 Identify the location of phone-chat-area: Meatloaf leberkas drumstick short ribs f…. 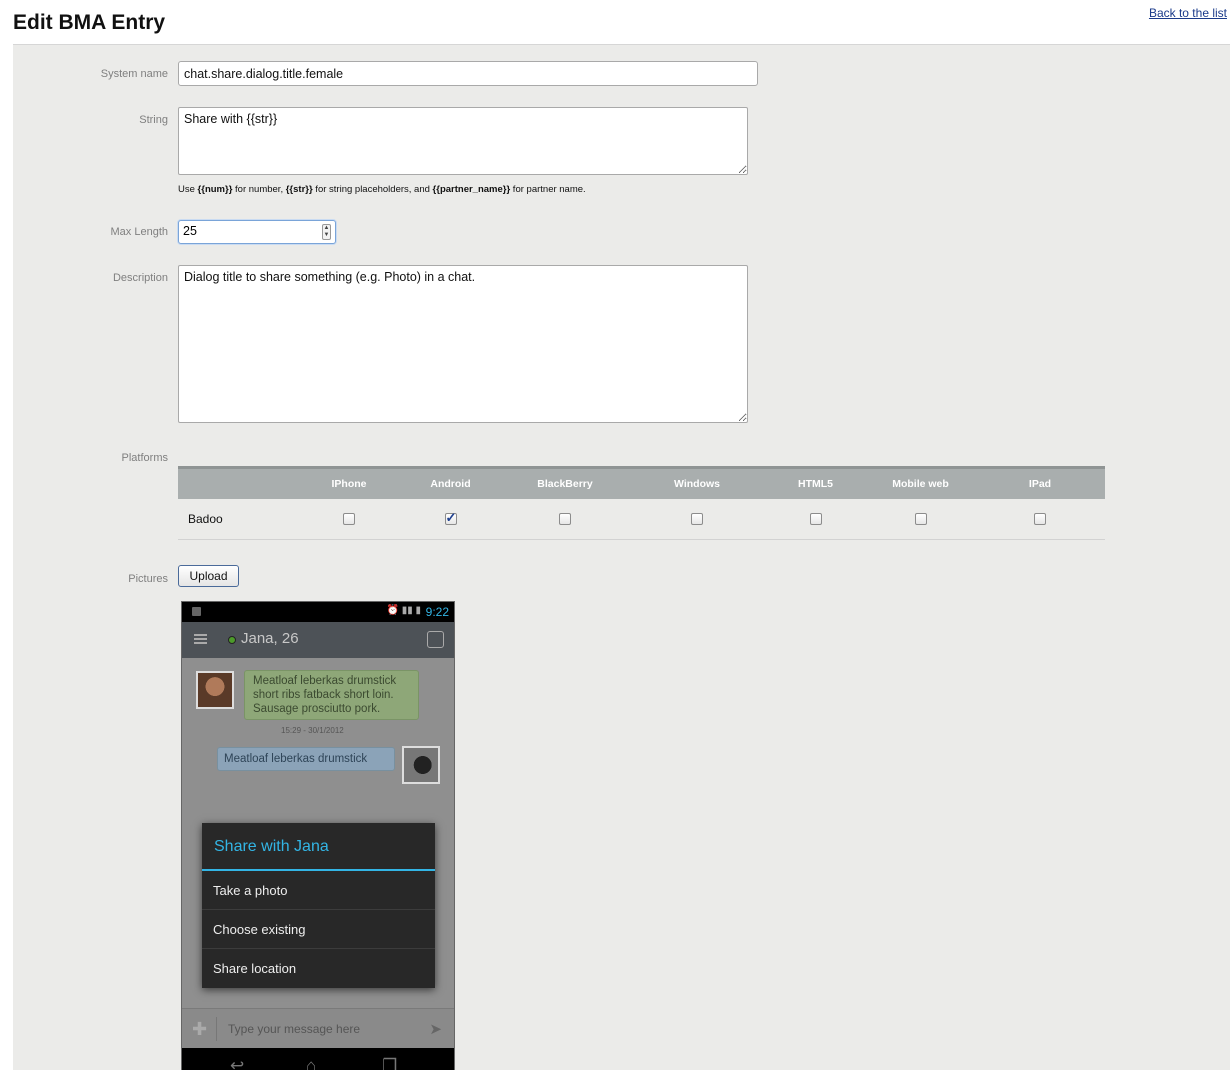
(318, 833).